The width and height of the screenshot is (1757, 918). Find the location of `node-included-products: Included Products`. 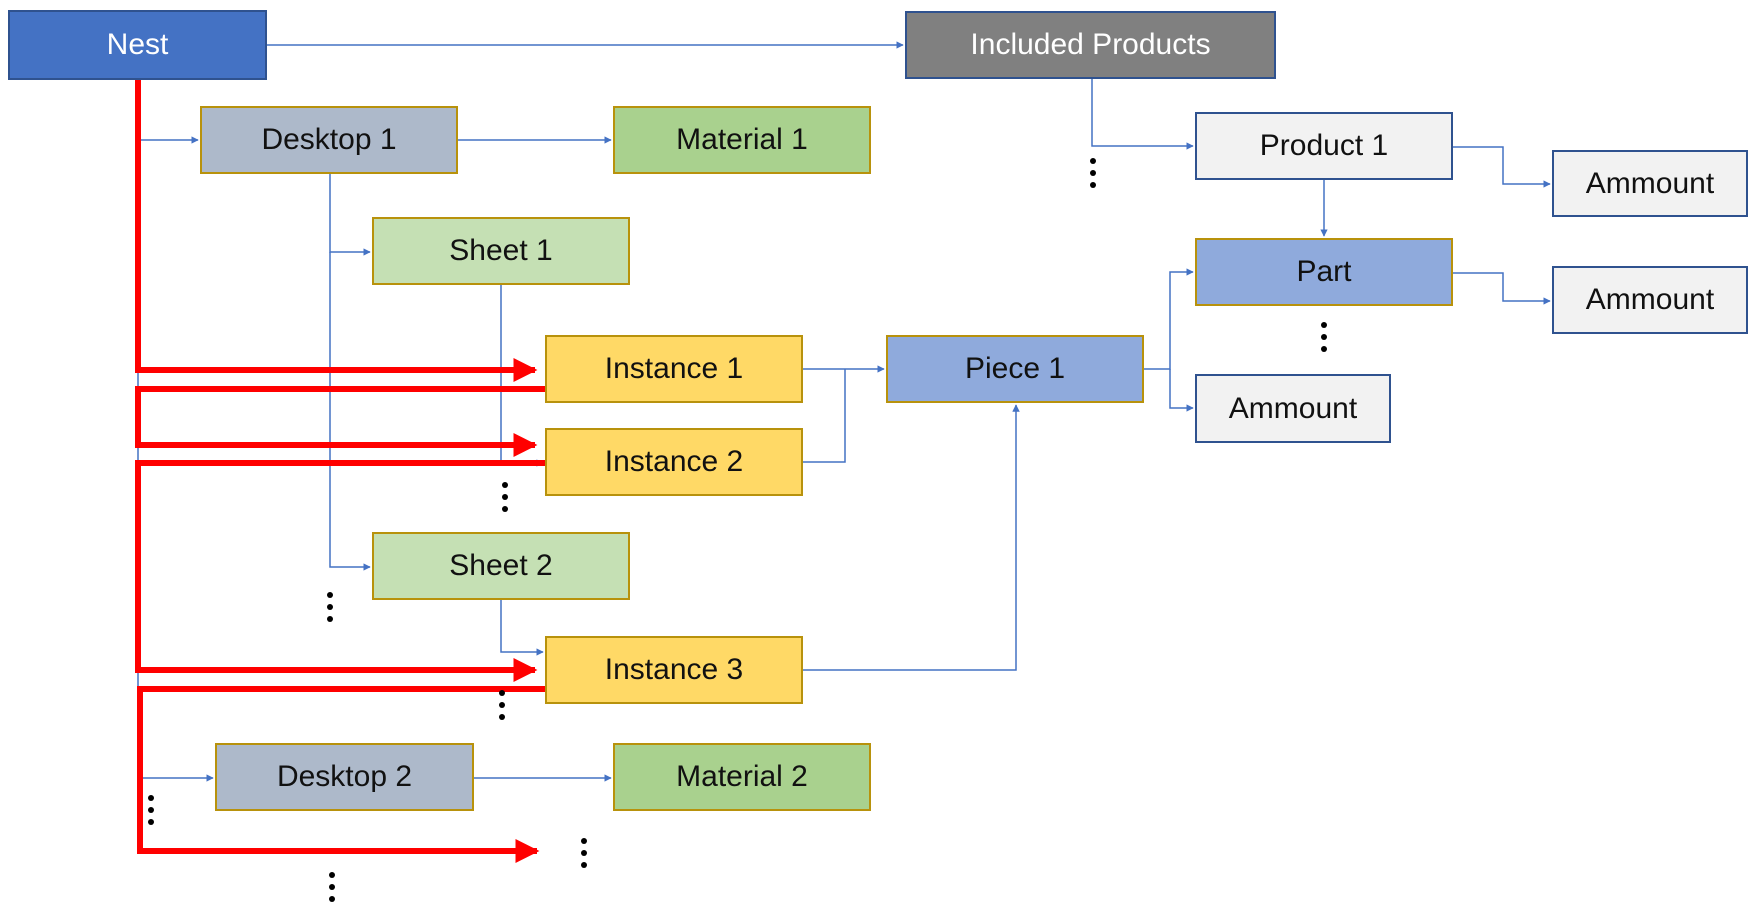

node-included-products: Included Products is located at coordinates (1090, 45).